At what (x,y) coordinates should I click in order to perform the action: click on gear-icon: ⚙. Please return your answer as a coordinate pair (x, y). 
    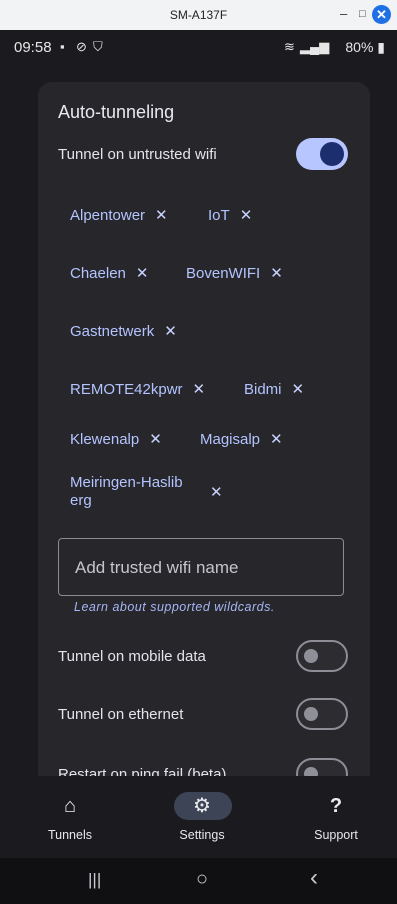
    Looking at the image, I should click on (202, 806).